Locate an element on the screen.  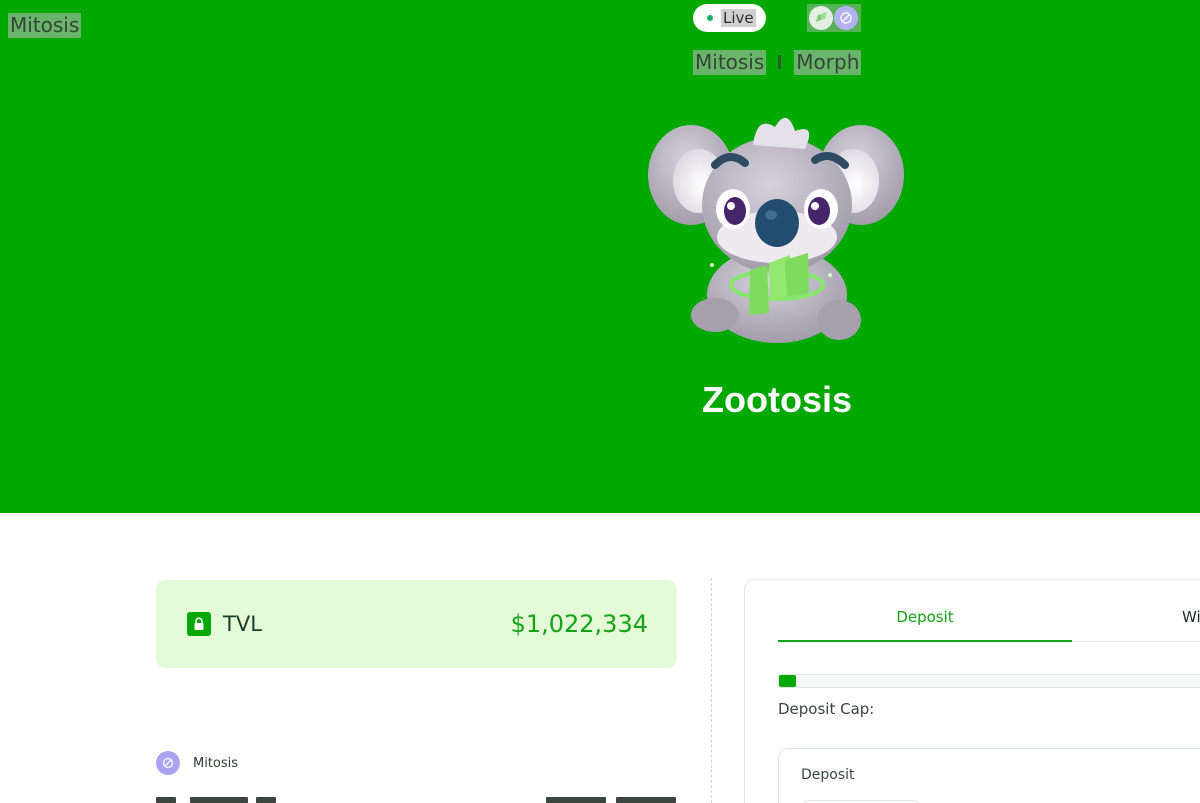
deposit-panel: Deposit Wi Deposit Cap: Deposit is located at coordinates (972, 691).